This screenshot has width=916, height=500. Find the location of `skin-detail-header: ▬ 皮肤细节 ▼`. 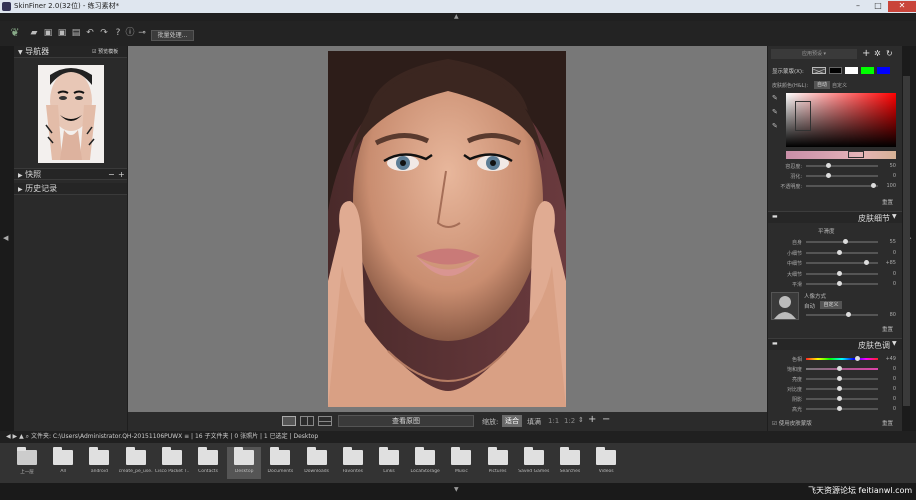

skin-detail-header: ▬ 皮肤细节 ▼ is located at coordinates (835, 217).